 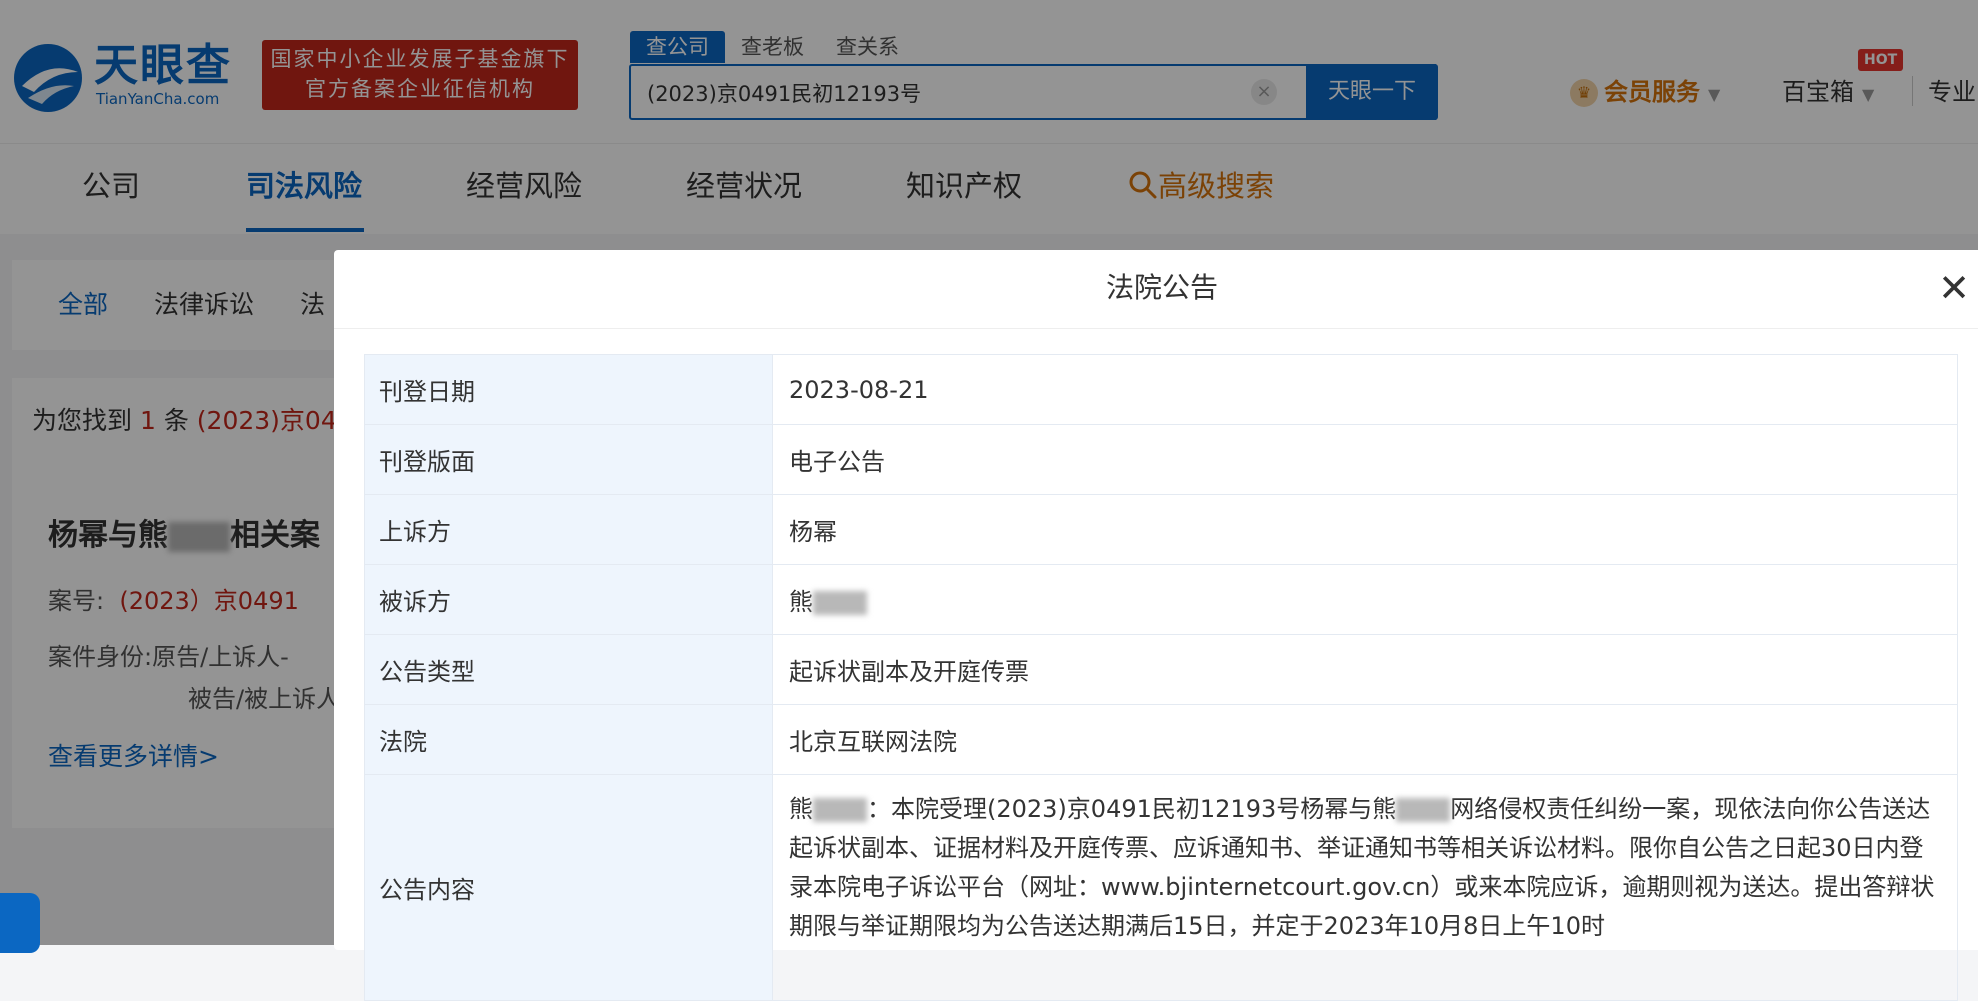 I want to click on table-row: 上诉方 杨幂, so click(x=1161, y=529).